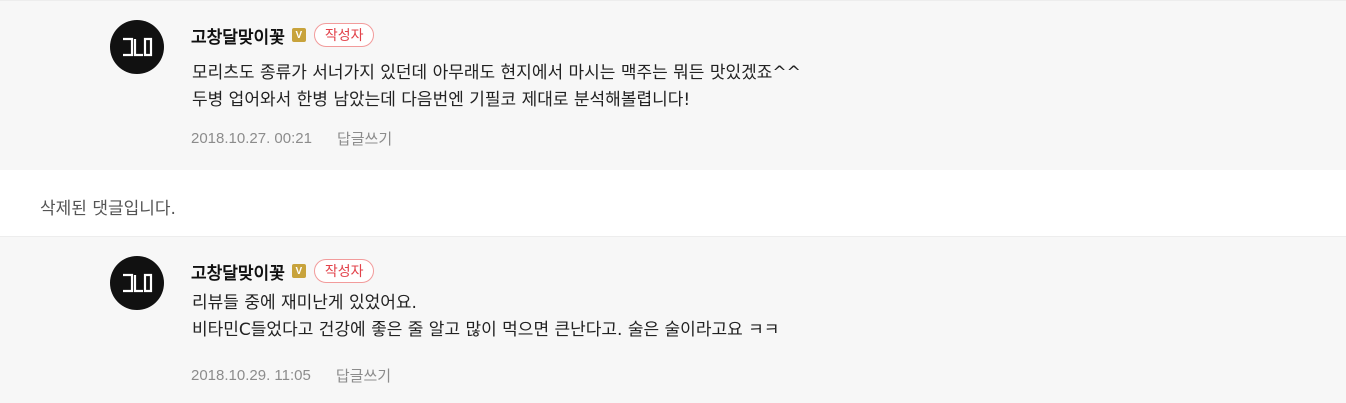 The width and height of the screenshot is (1346, 403). I want to click on deleted-comment-notice: 삭제된 댓글입니다., so click(108, 209).